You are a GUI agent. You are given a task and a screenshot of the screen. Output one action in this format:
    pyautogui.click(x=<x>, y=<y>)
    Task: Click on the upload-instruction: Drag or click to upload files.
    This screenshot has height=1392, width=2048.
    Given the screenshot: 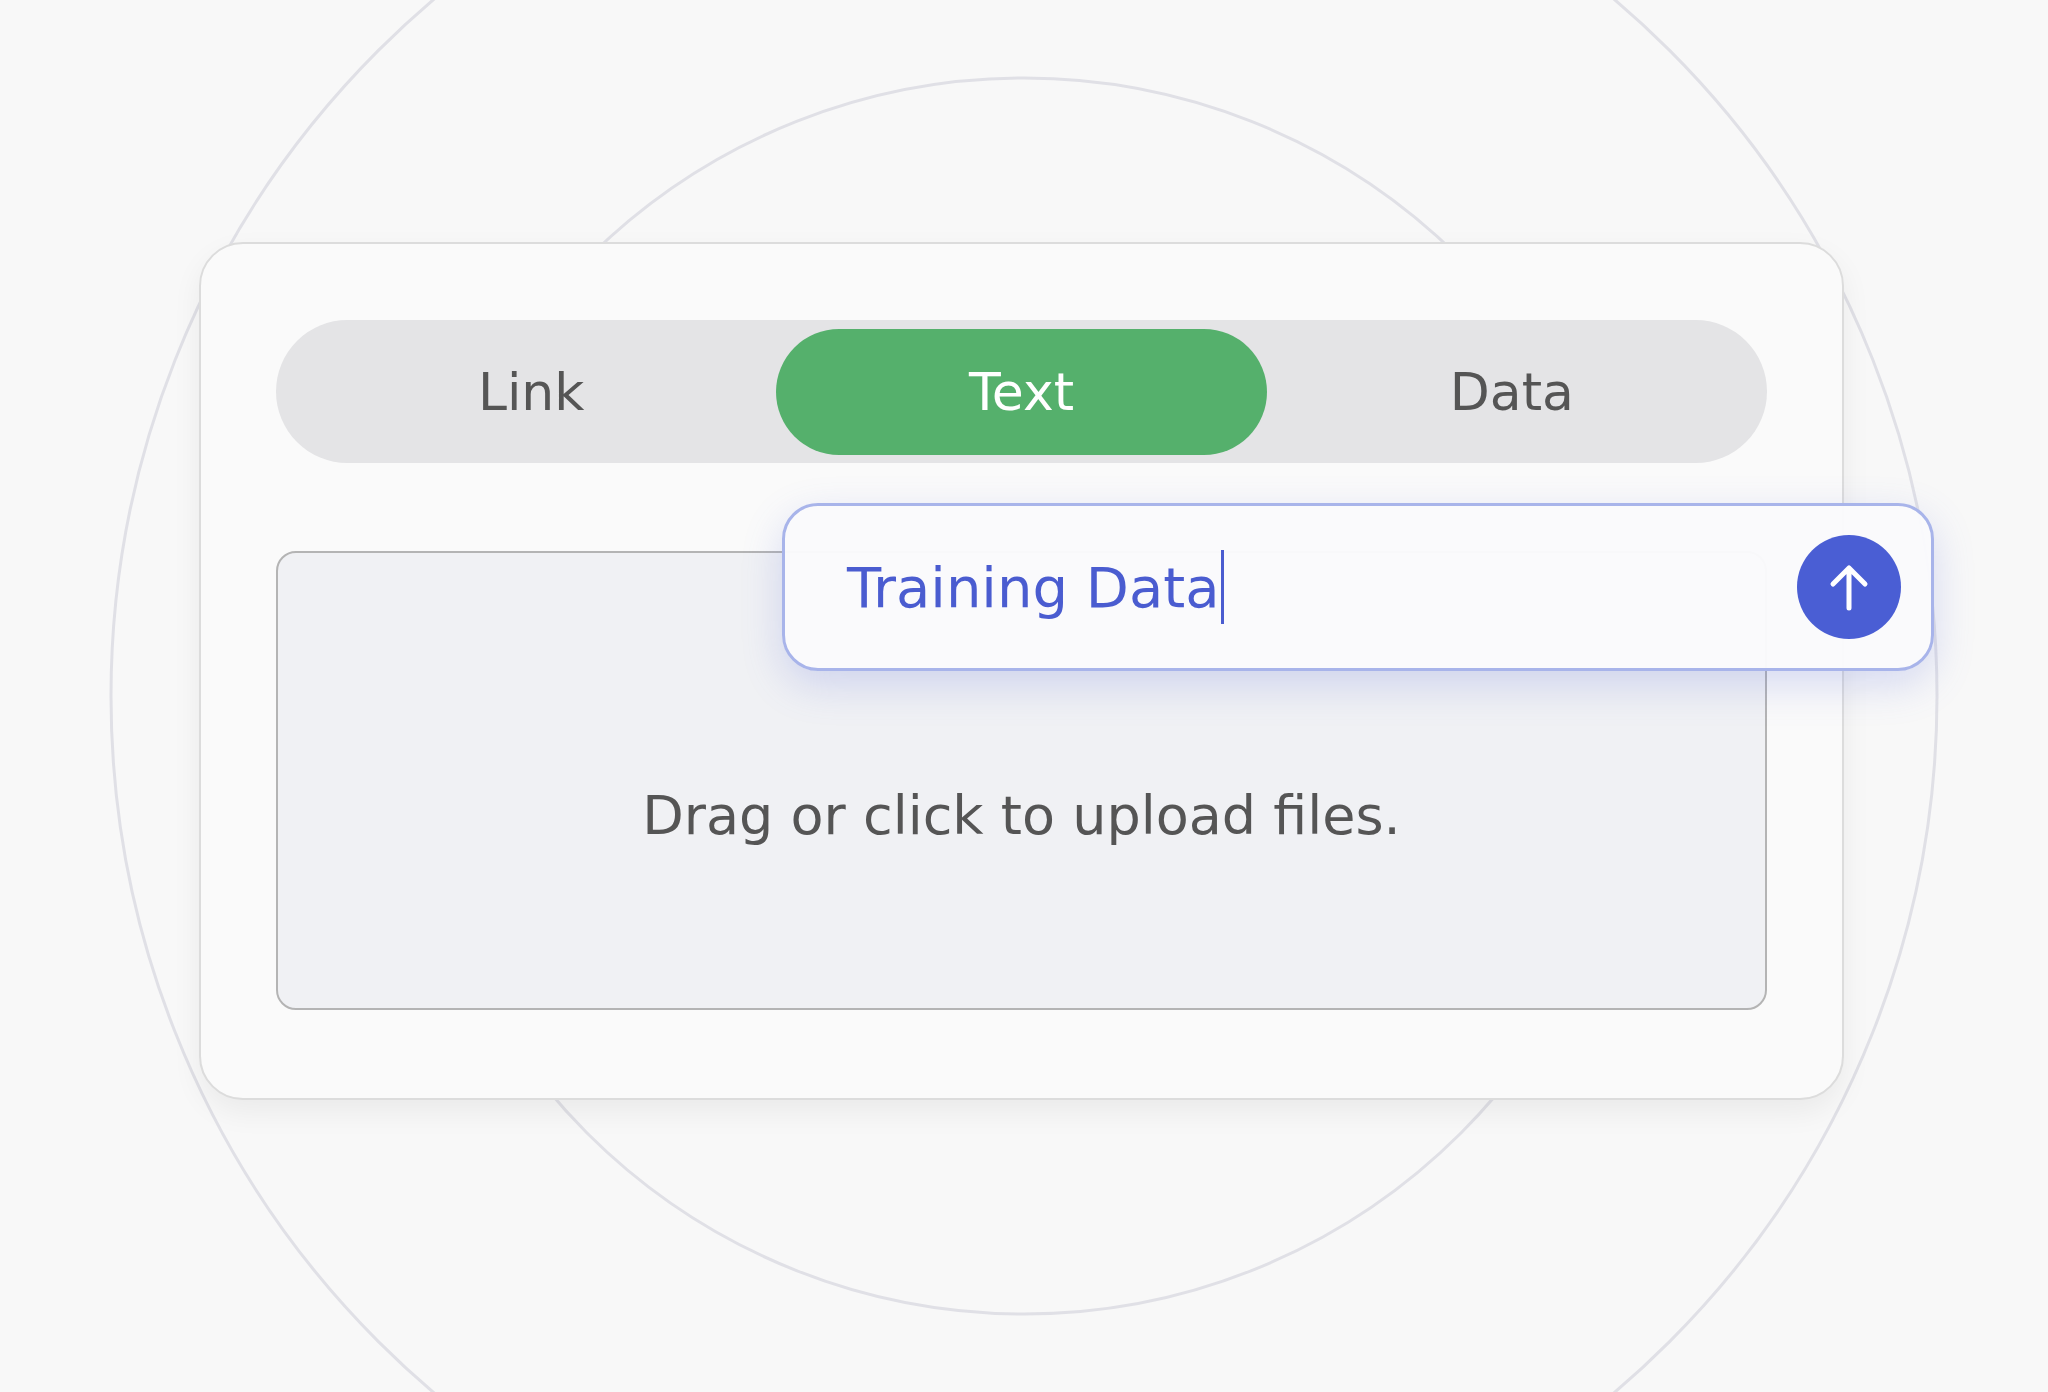 What is the action you would take?
    pyautogui.click(x=1021, y=815)
    